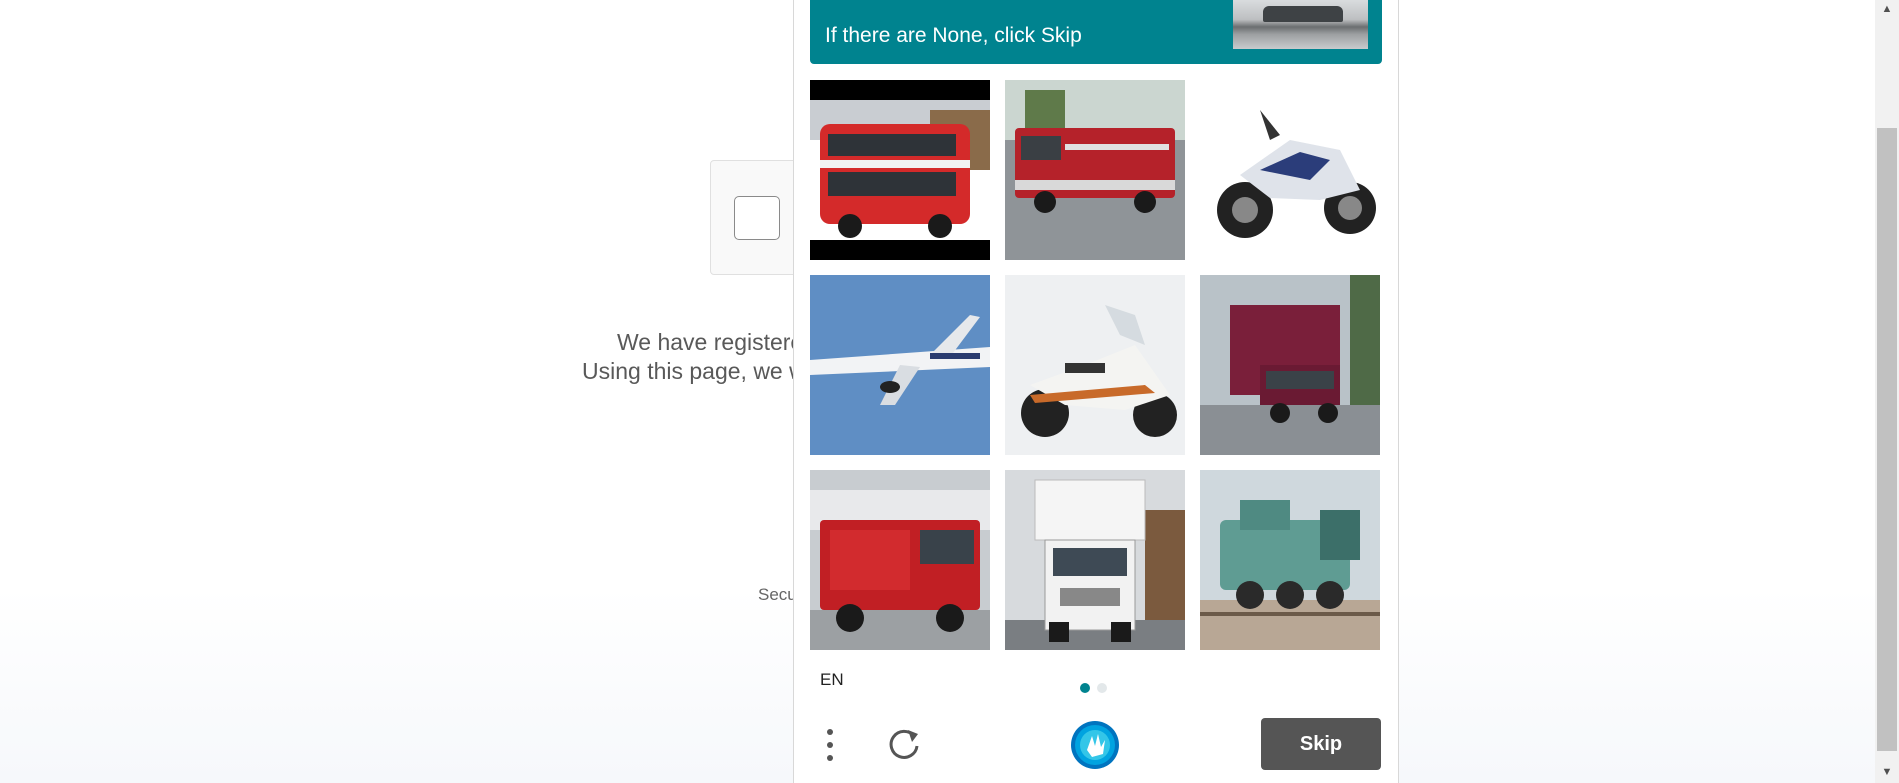 The image size is (1899, 783). Describe the element at coordinates (900, 170) in the screenshot. I see `challenge-tile-bus` at that location.